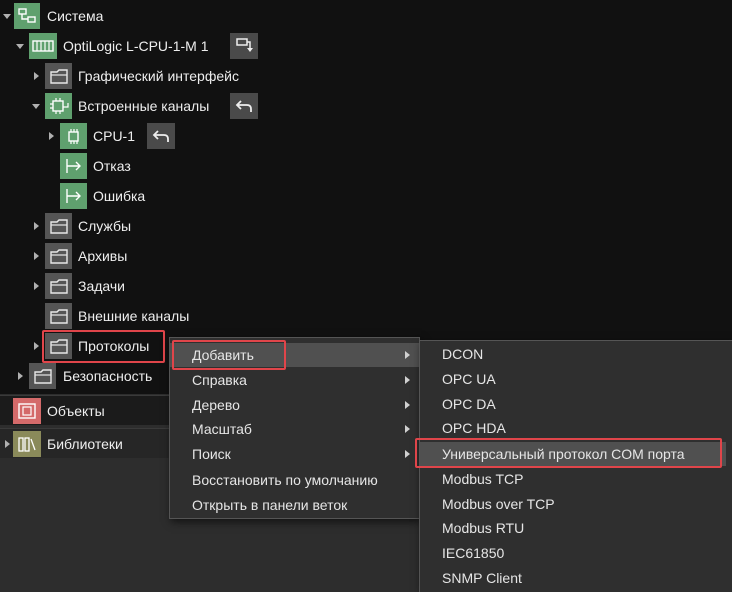 This screenshot has width=732, height=592. I want to click on submenu-item-label: OPC UA, so click(469, 379).